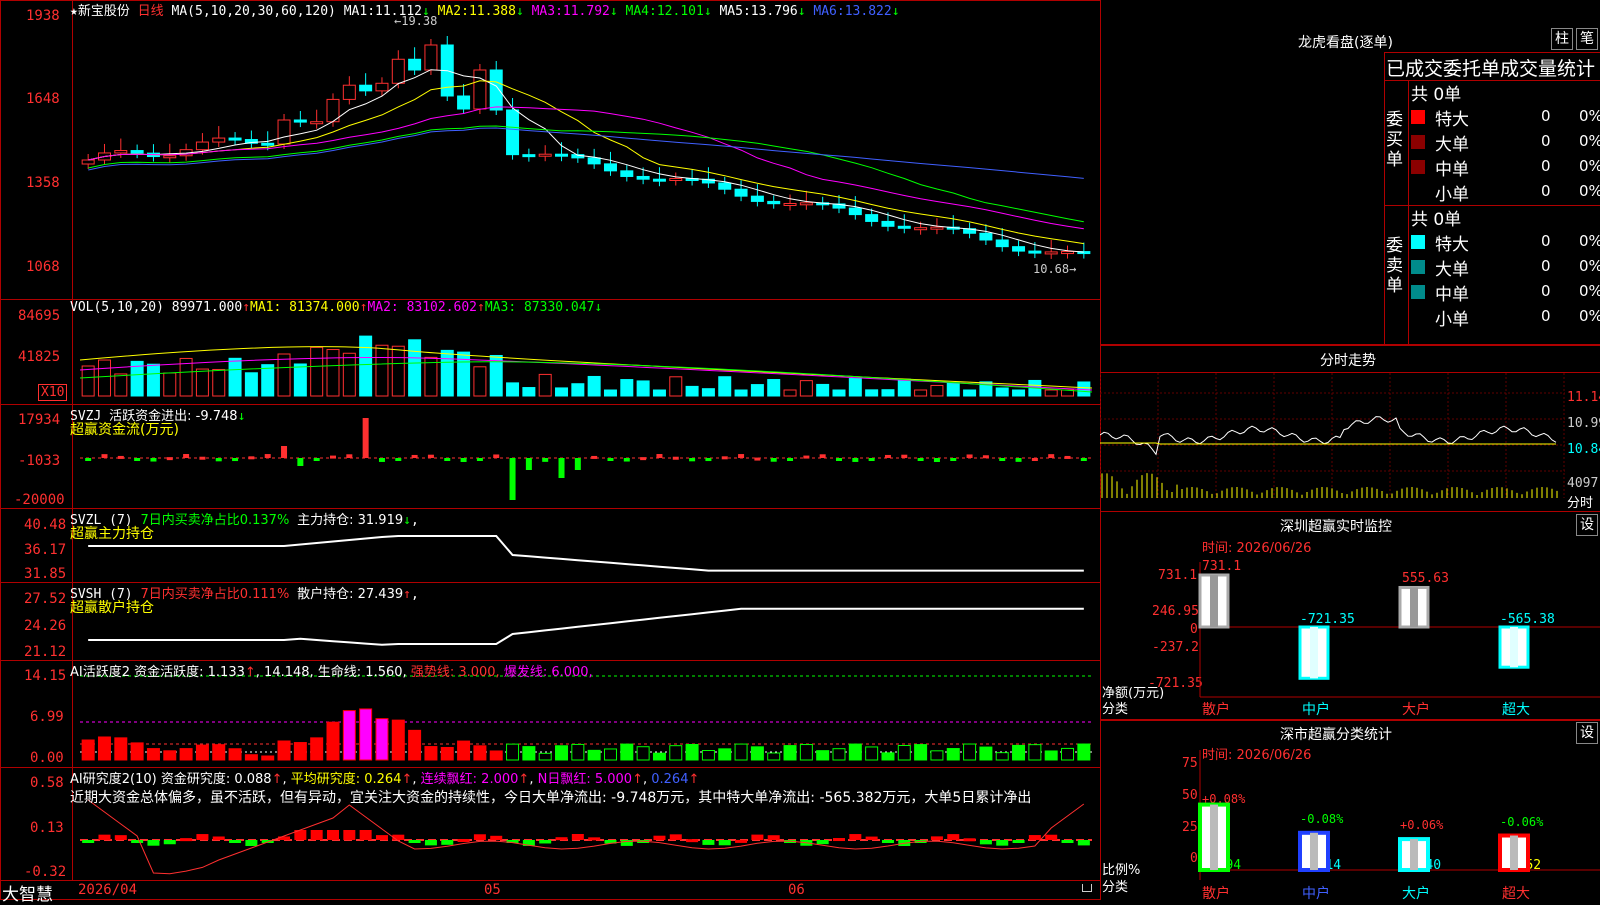  Describe the element at coordinates (45, 626) in the screenshot. I see `svsh-axis-label: 24.26` at that location.